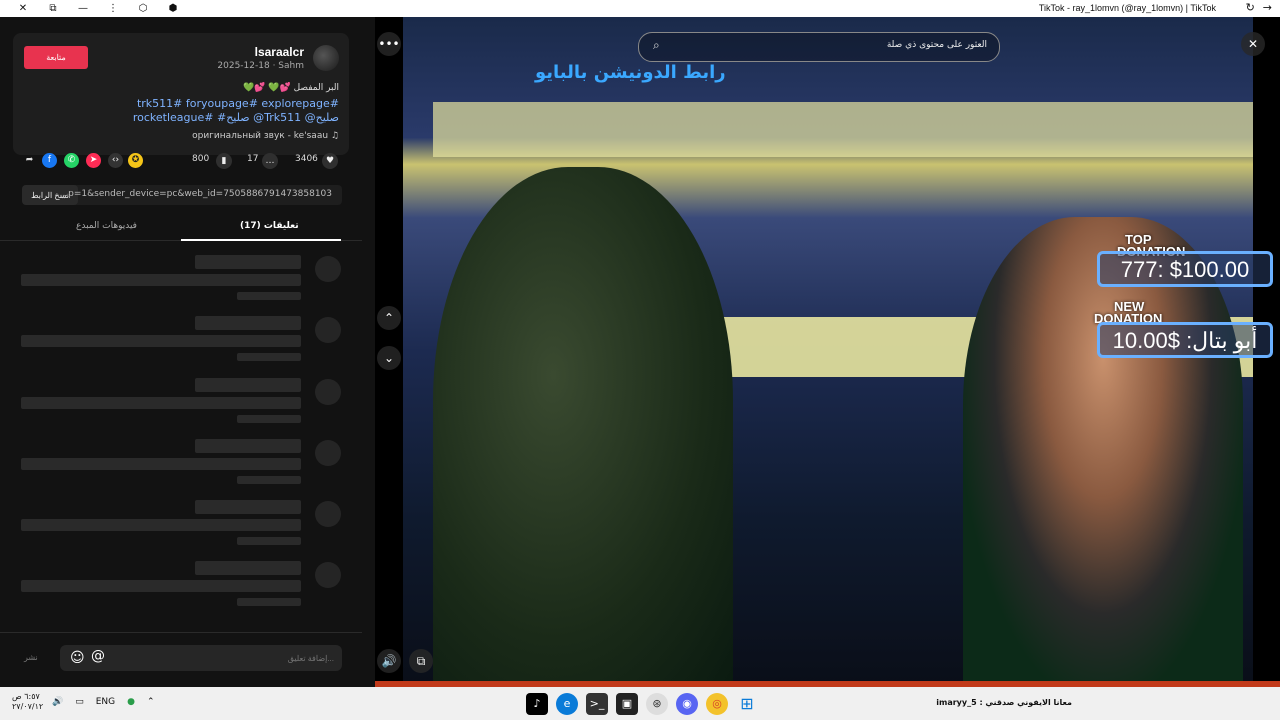 The height and width of the screenshot is (720, 1280). What do you see at coordinates (269, 226) in the screenshot?
I see `tab-comments: (17) تعليقات` at bounding box center [269, 226].